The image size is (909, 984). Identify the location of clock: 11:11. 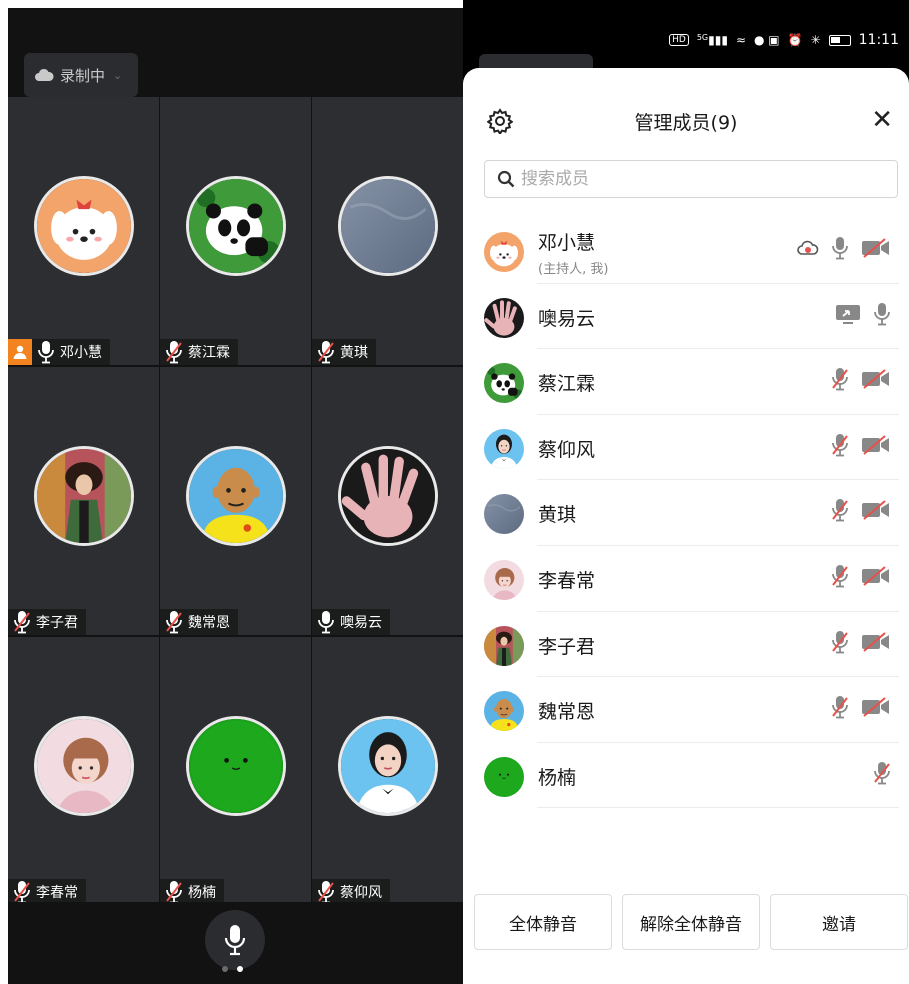
(878, 40).